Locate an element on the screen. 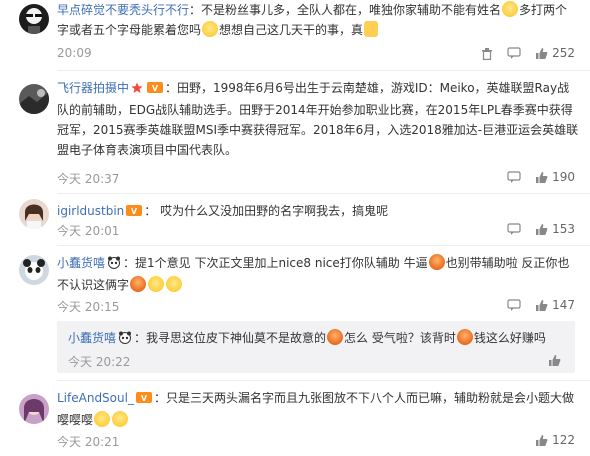  delete-icon is located at coordinates (487, 53).